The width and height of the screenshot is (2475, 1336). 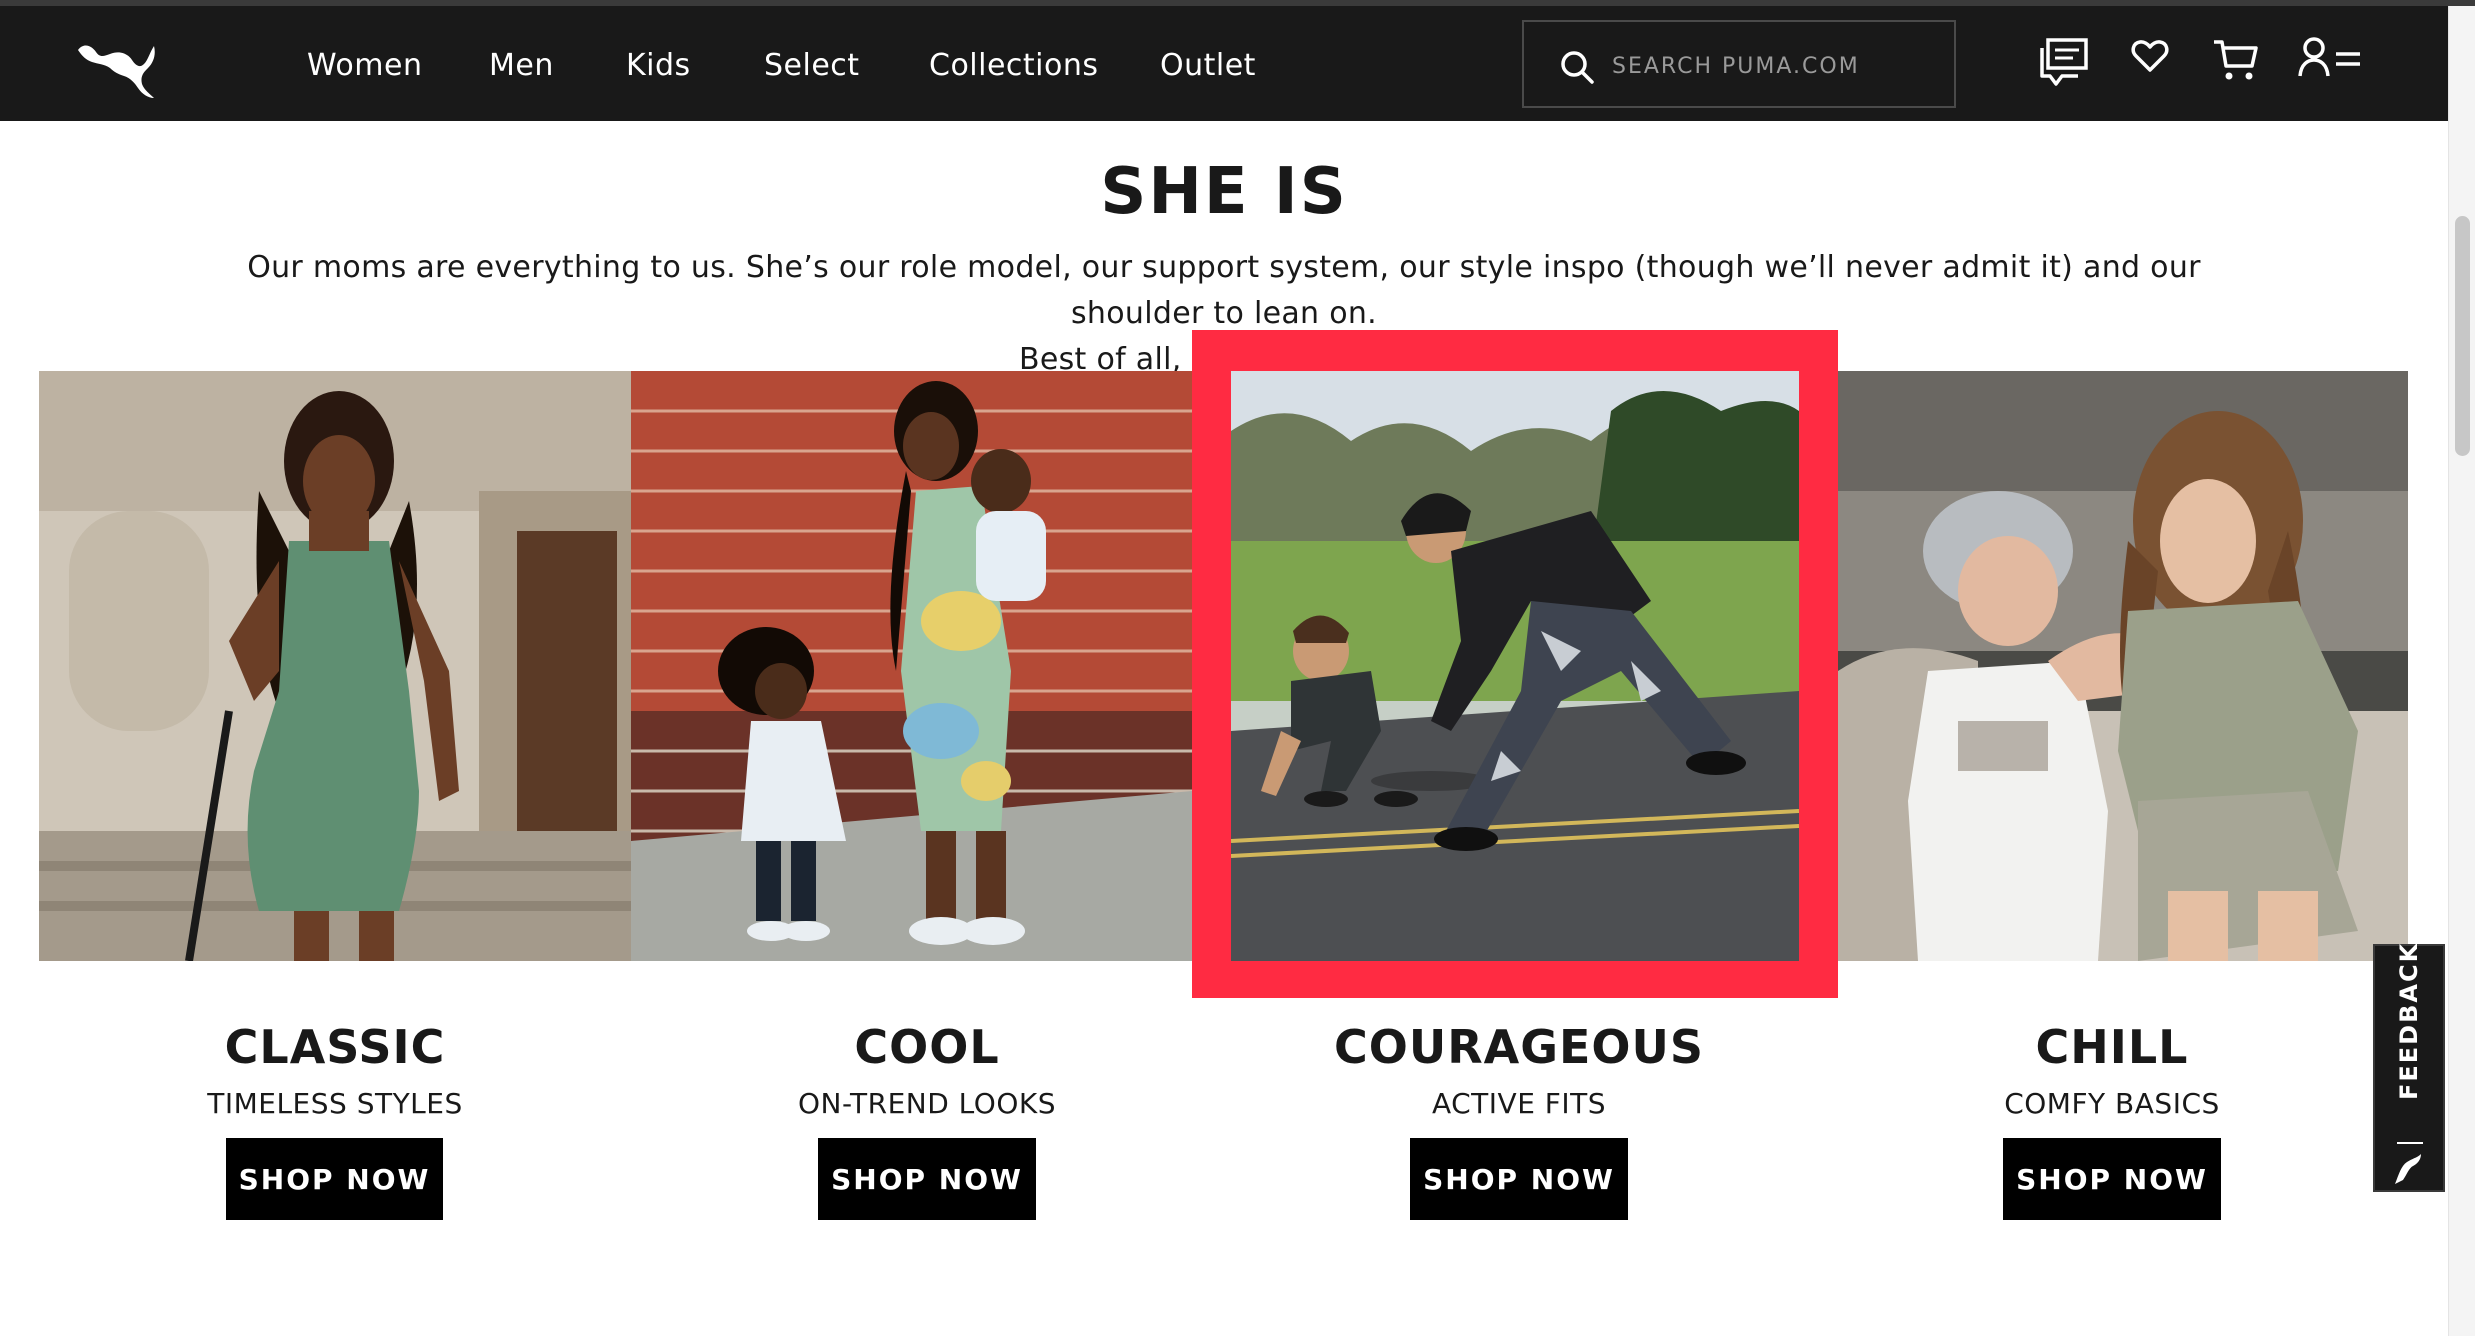 I want to click on nav-kids: Kids, so click(x=658, y=66).